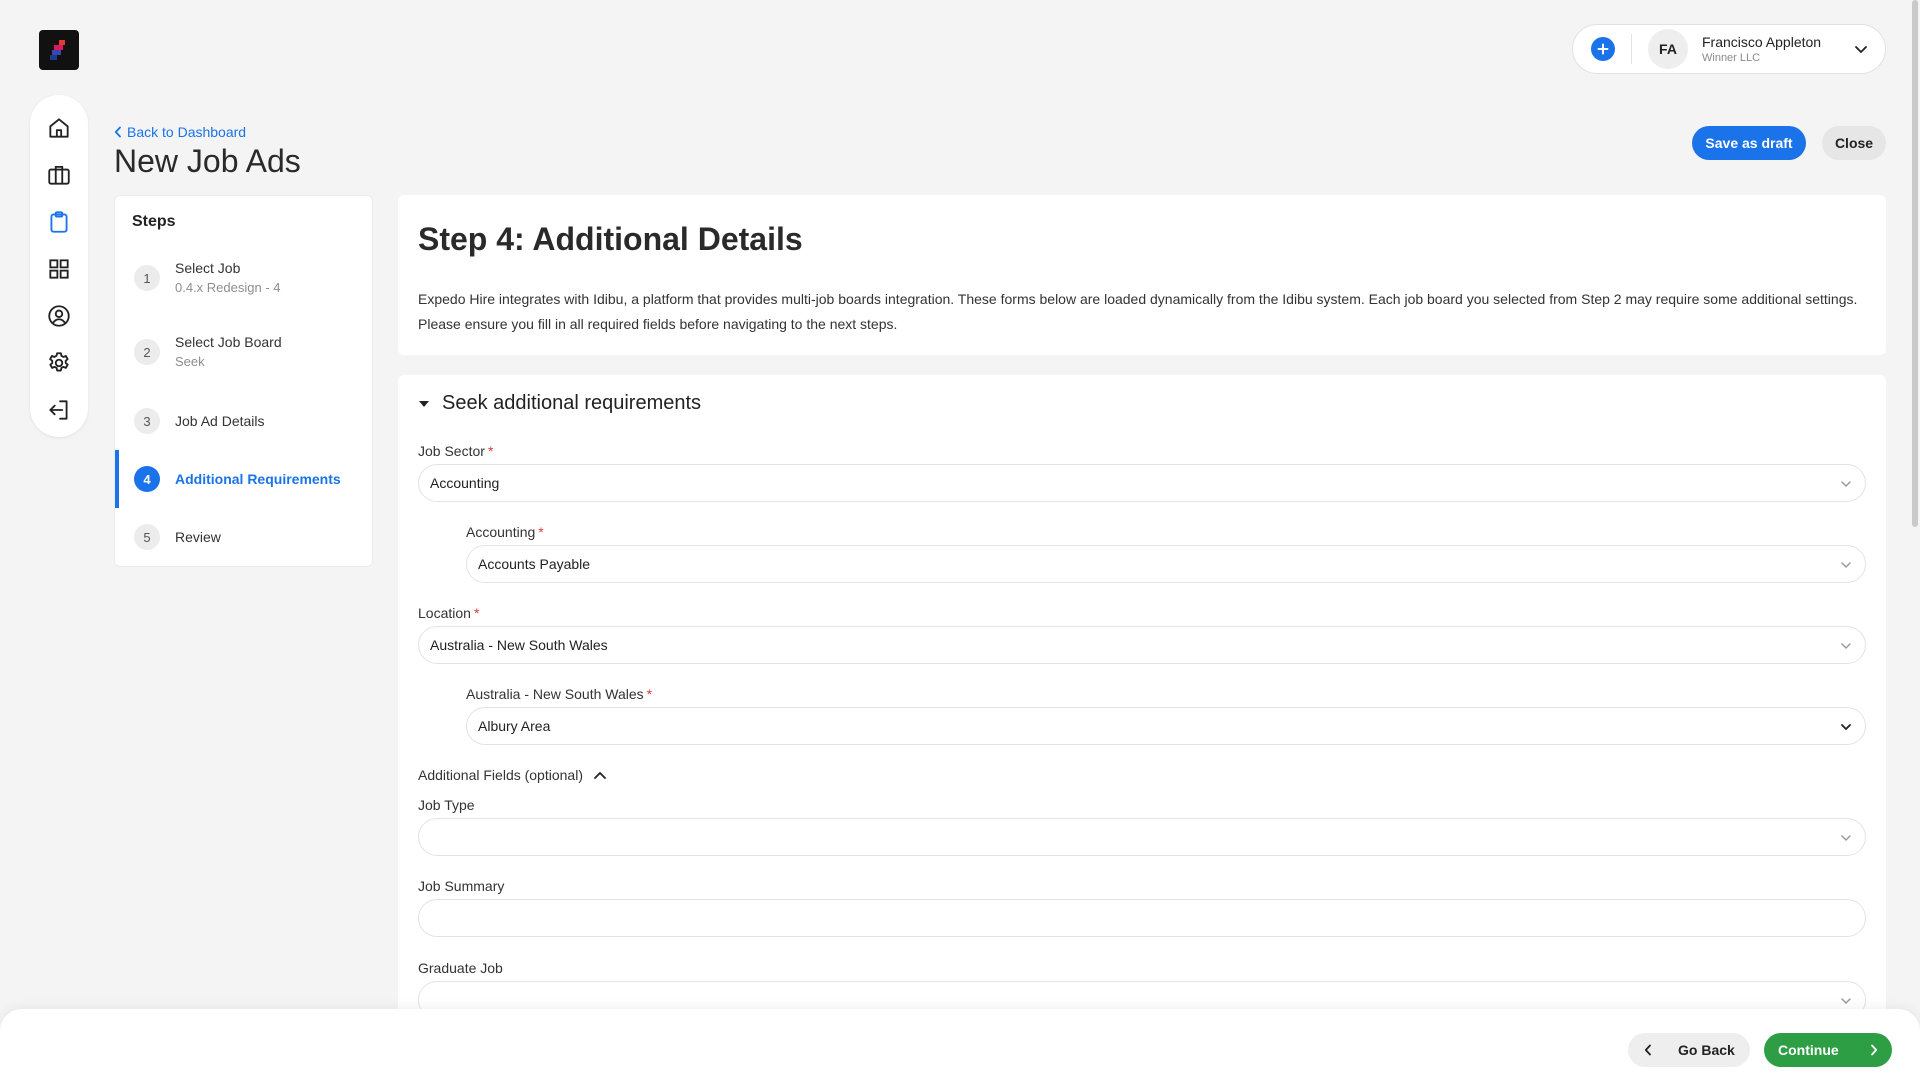 The image size is (1920, 1080). Describe the element at coordinates (147, 479) in the screenshot. I see `step-number: 4` at that location.